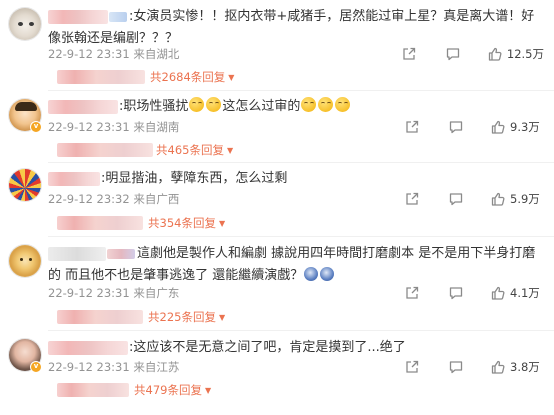 Image resolution: width=554 pixels, height=415 pixels. Describe the element at coordinates (194, 178) in the screenshot. I see `comment-text: :明显揩油，孽障东西，怎么过剩` at that location.